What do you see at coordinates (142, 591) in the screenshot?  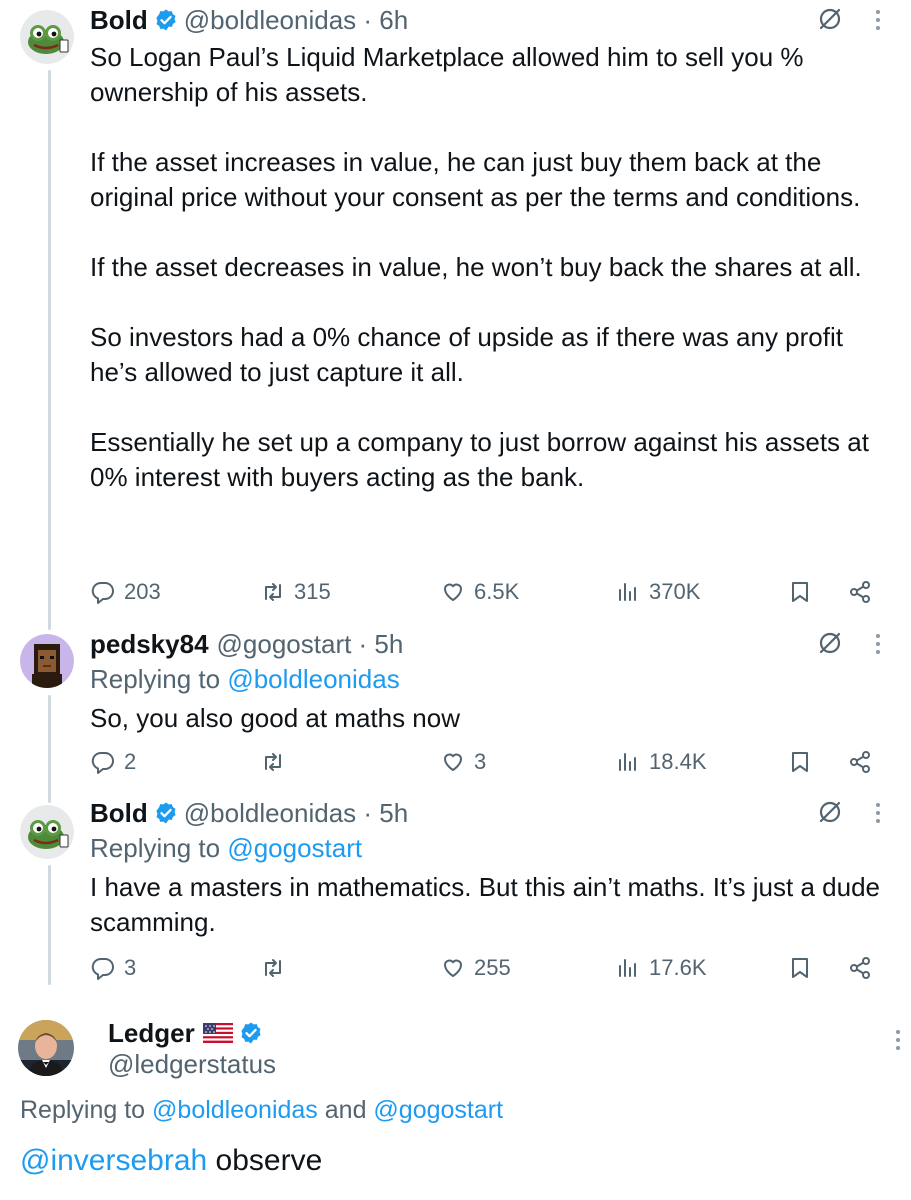 I see `reply-count: 203` at bounding box center [142, 591].